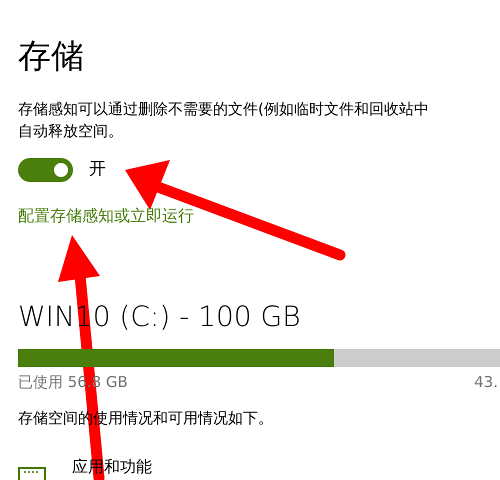 This screenshot has width=500, height=480. What do you see at coordinates (486, 382) in the screenshot?
I see `free-label: 43.` at bounding box center [486, 382].